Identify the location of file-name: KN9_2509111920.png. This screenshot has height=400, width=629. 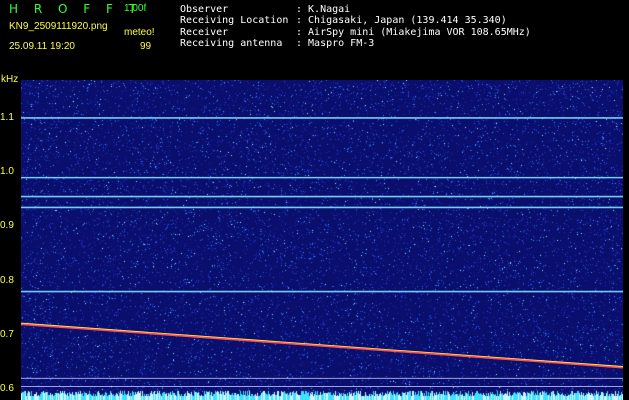
(58, 26).